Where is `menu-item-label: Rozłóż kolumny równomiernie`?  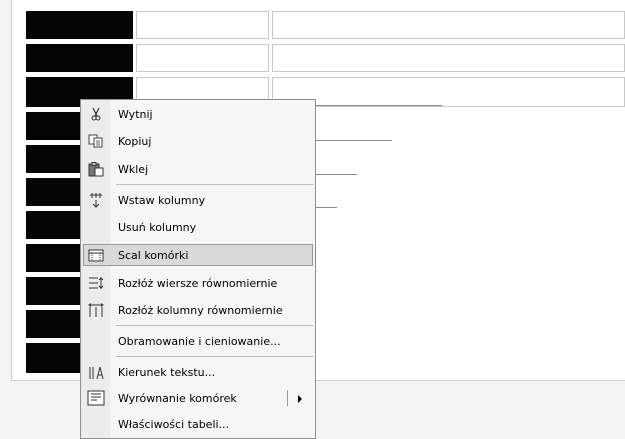 menu-item-label: Rozłóż kolumny równomiernie is located at coordinates (200, 310).